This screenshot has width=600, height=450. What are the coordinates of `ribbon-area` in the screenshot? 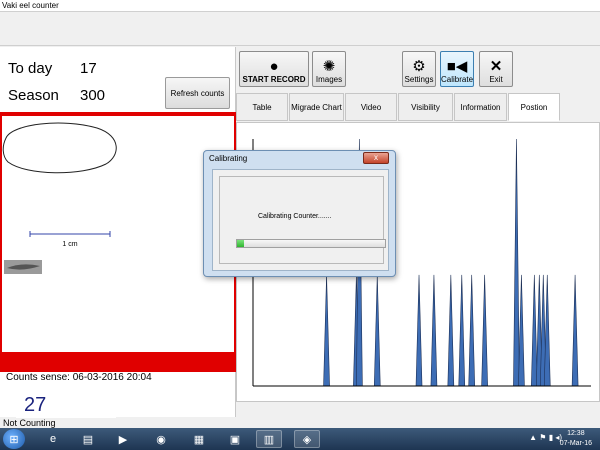 It's located at (300, 29).